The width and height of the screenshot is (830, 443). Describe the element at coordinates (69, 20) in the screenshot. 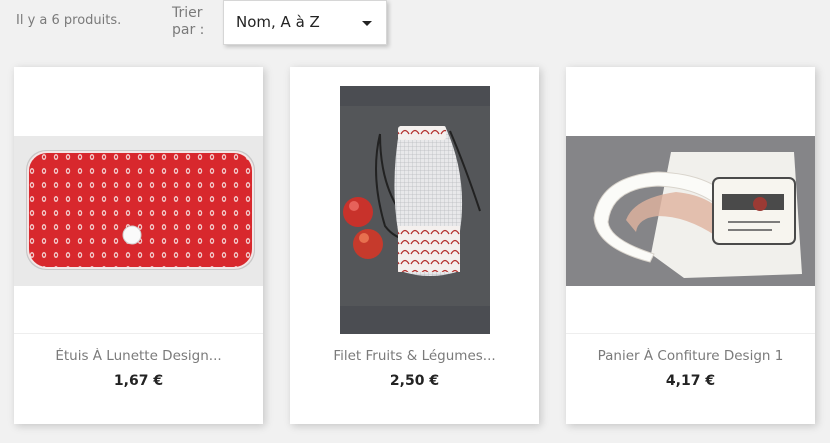

I see `product-count: Il y a 6 produits.` at that location.